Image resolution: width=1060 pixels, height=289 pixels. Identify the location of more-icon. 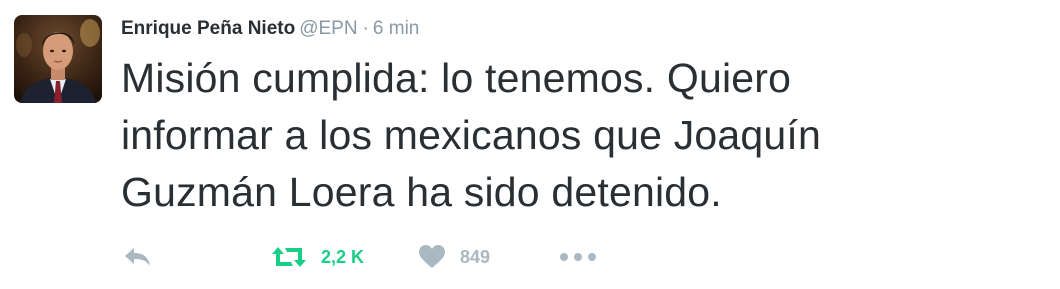
(578, 257).